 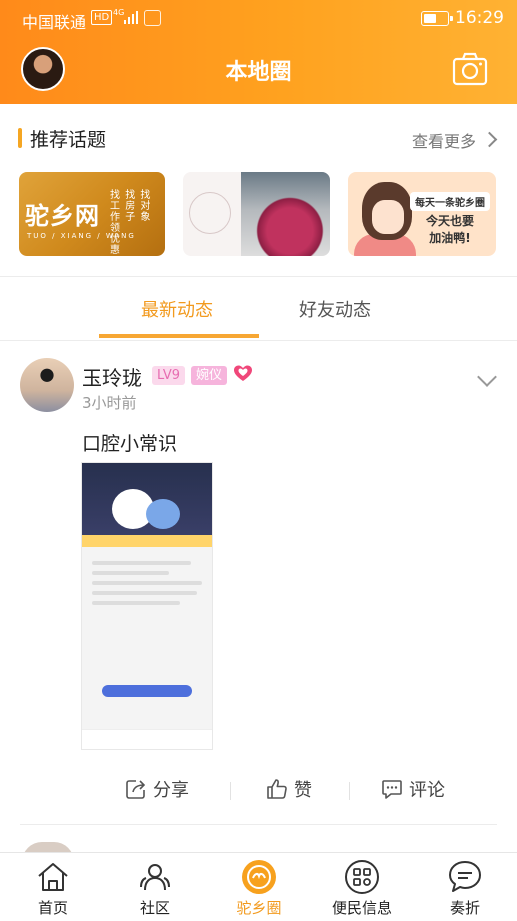 What do you see at coordinates (258, 315) in the screenshot?
I see `feed-tabs: 最新动态 好友动态` at bounding box center [258, 315].